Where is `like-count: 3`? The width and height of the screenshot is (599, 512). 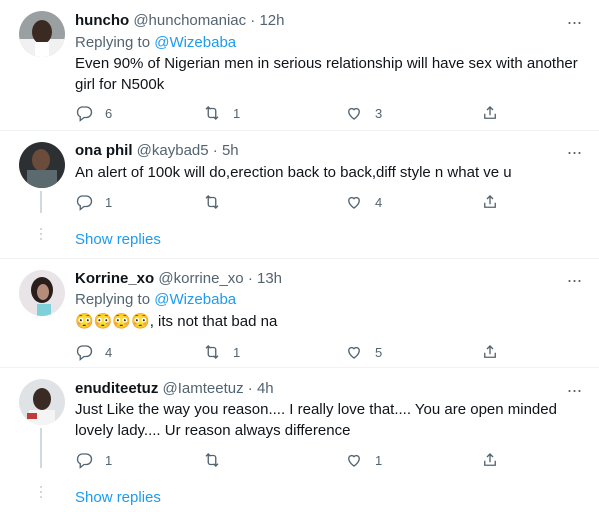
like-count: 3 is located at coordinates (379, 113).